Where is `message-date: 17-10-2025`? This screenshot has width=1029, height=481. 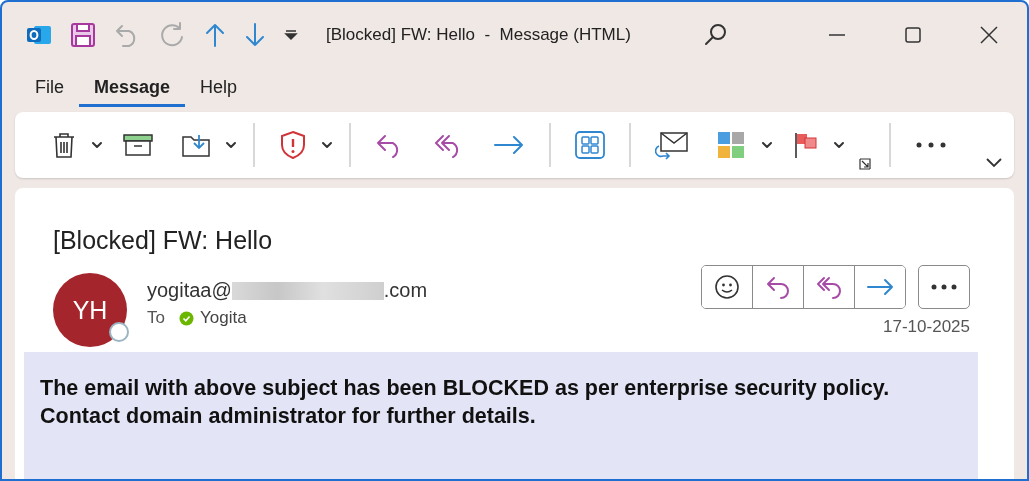
message-date: 17-10-2025 is located at coordinates (926, 327).